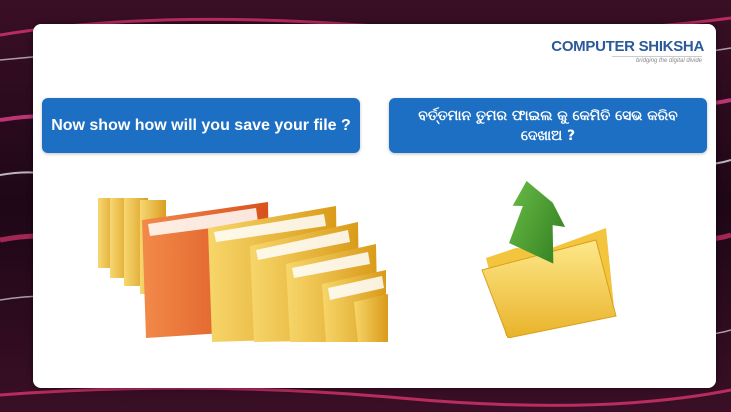  Describe the element at coordinates (627, 46) in the screenshot. I see `logo-brand-text: COMPUTER SHIKSHA` at that location.